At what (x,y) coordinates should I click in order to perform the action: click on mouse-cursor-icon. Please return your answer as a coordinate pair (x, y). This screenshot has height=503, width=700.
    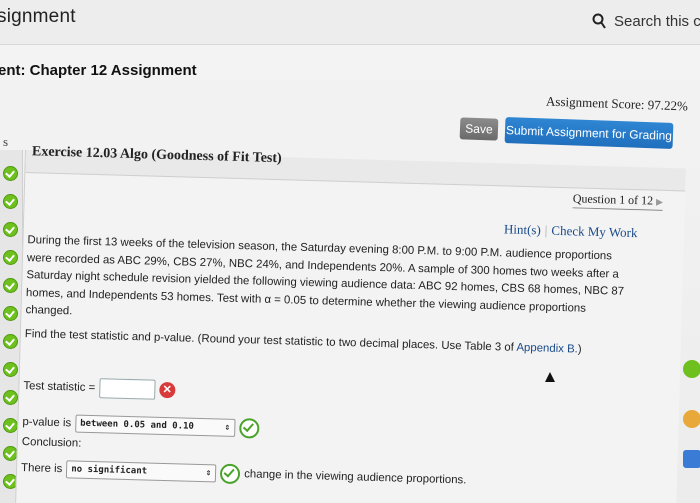
    Looking at the image, I should click on (550, 377).